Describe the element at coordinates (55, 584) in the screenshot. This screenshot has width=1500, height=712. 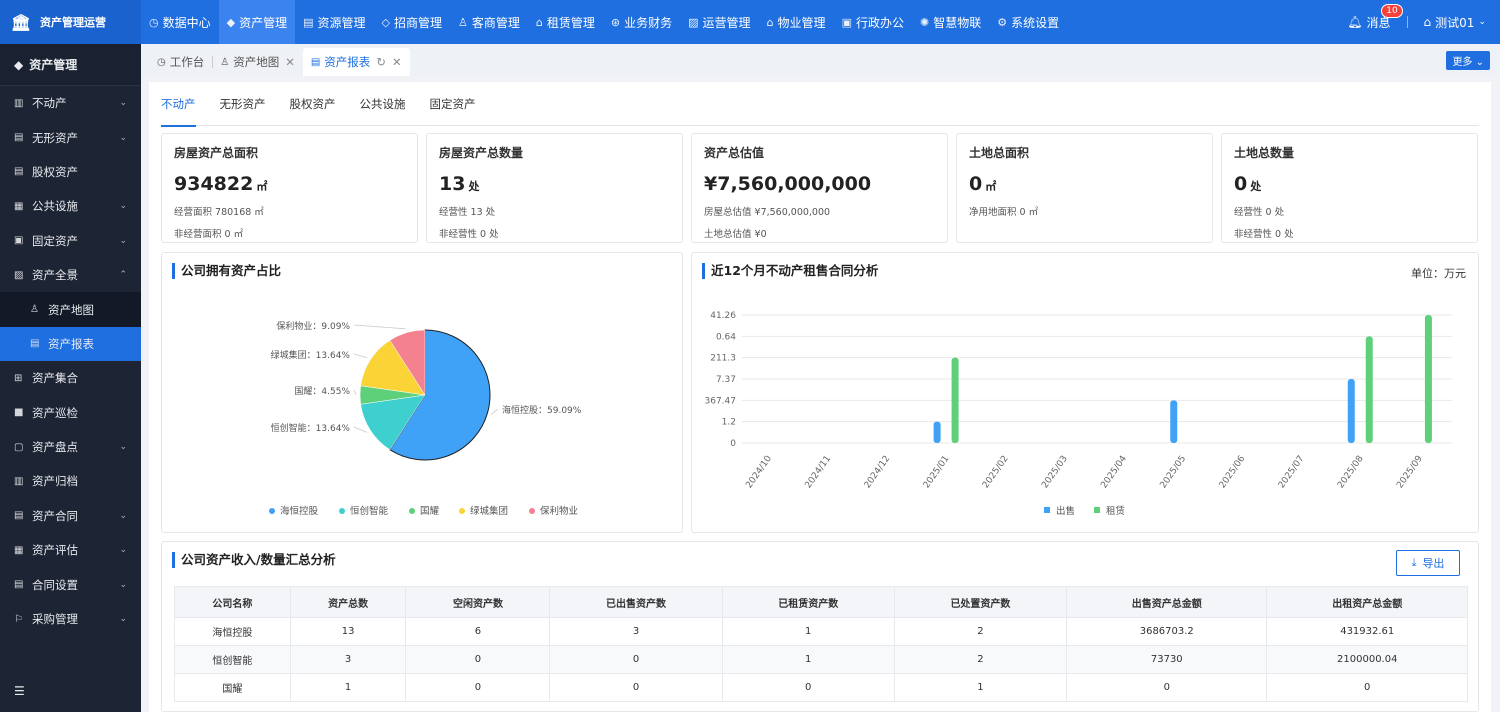
I see `sidebar-item-label: 合同设置` at that location.